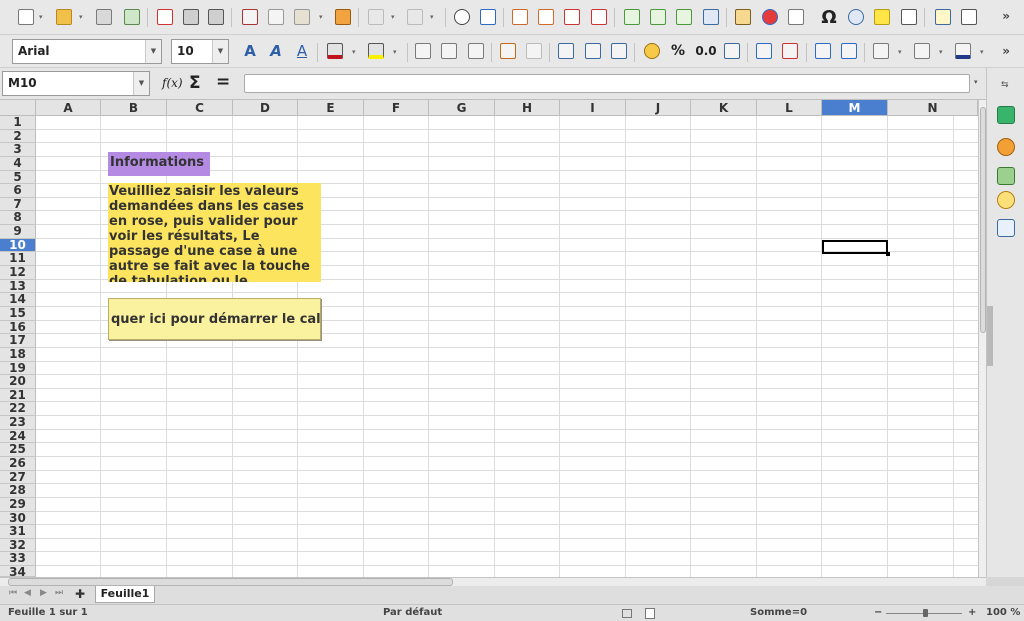  I want to click on number-format-button: 0.0, so click(706, 51).